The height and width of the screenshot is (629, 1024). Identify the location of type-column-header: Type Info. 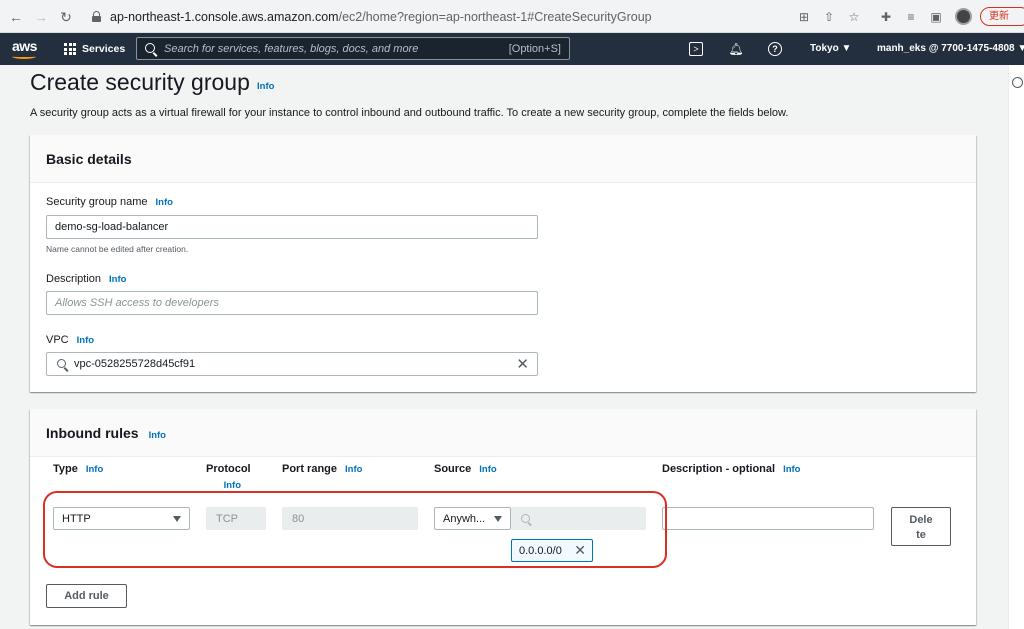
(78, 469).